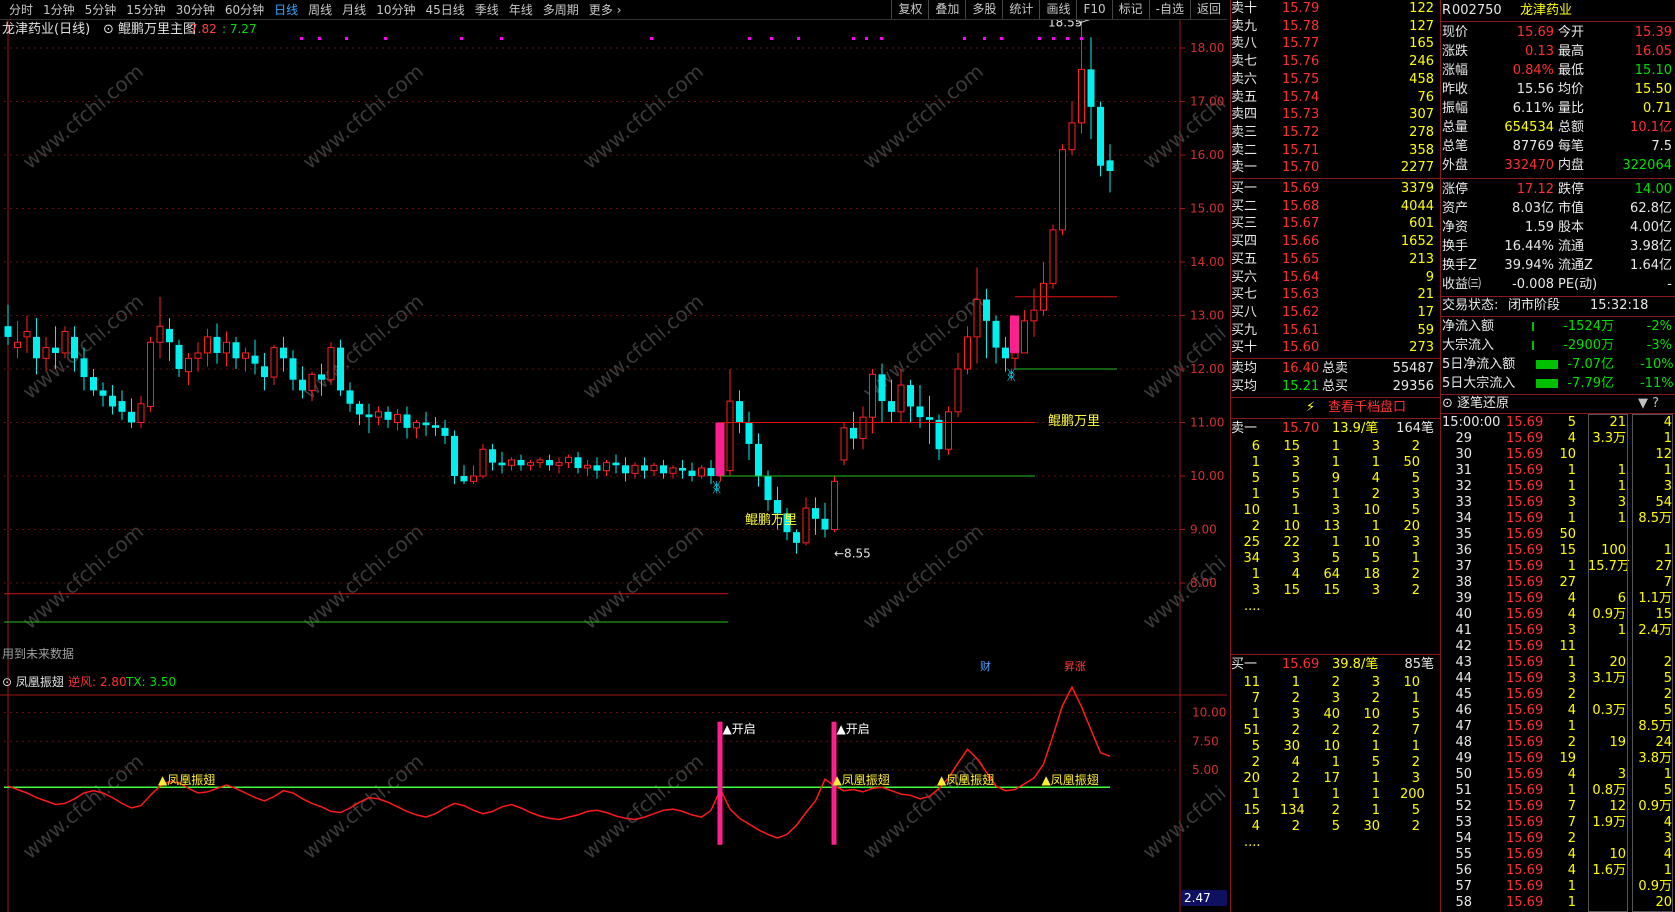  What do you see at coordinates (1020, 9) in the screenshot?
I see `tool-button-3: 统计` at bounding box center [1020, 9].